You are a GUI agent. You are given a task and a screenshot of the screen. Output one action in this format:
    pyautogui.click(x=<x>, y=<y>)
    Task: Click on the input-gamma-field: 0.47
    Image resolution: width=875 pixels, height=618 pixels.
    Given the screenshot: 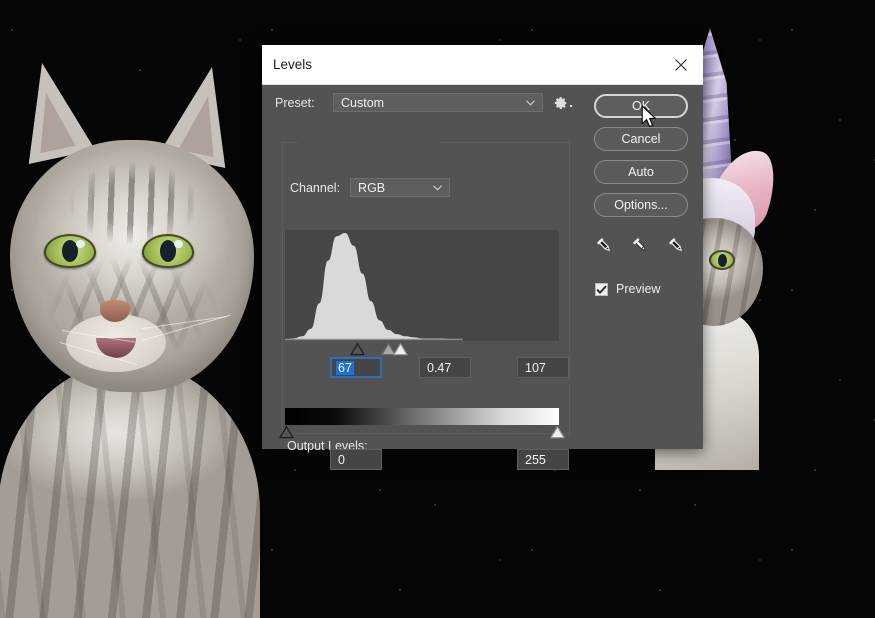 What is the action you would take?
    pyautogui.click(x=445, y=367)
    